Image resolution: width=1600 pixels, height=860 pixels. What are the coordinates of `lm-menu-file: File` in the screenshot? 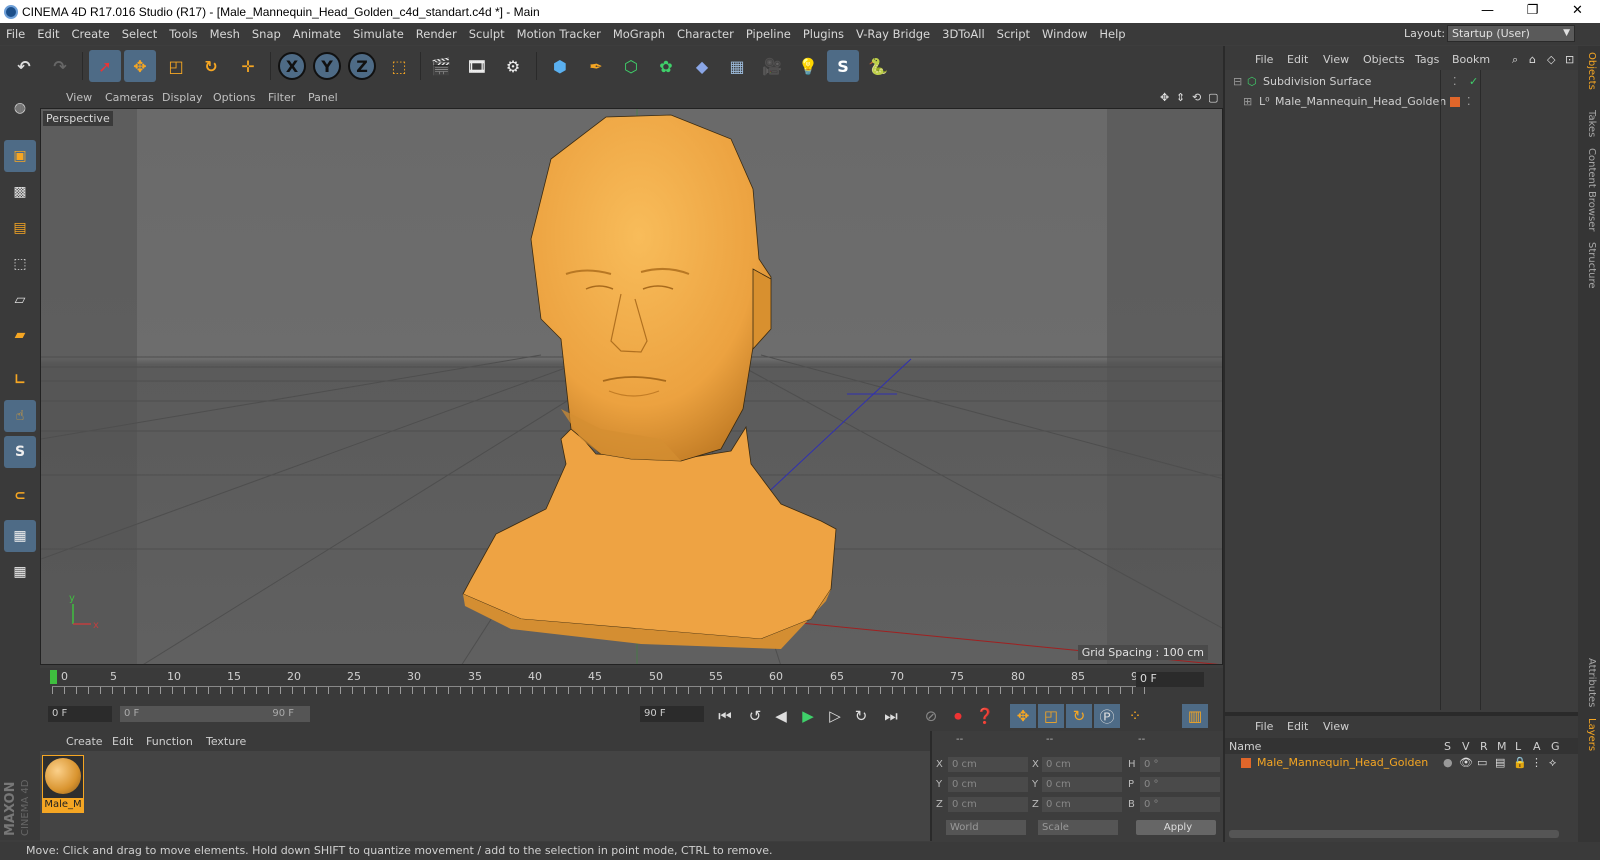 It's located at (1264, 726).